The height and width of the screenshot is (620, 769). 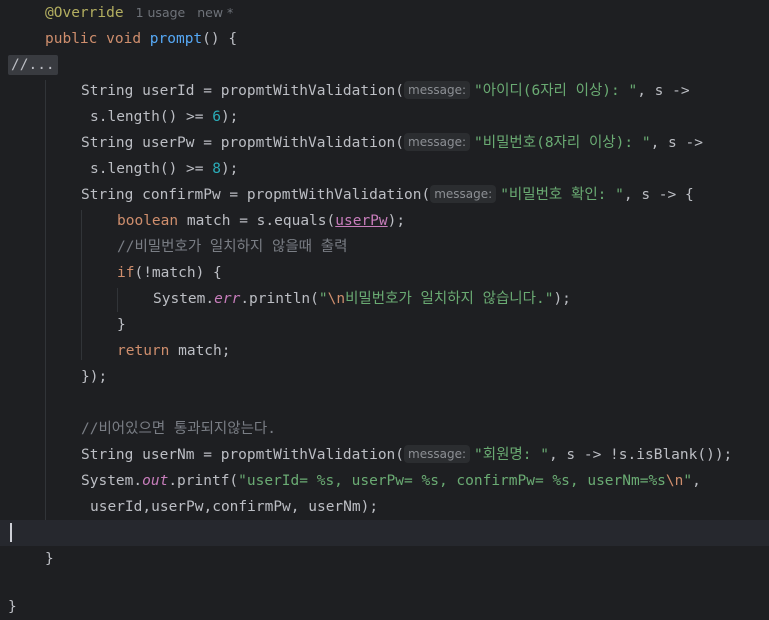 What do you see at coordinates (164, 195) in the screenshot?
I see `code-text: String confirmPw =` at bounding box center [164, 195].